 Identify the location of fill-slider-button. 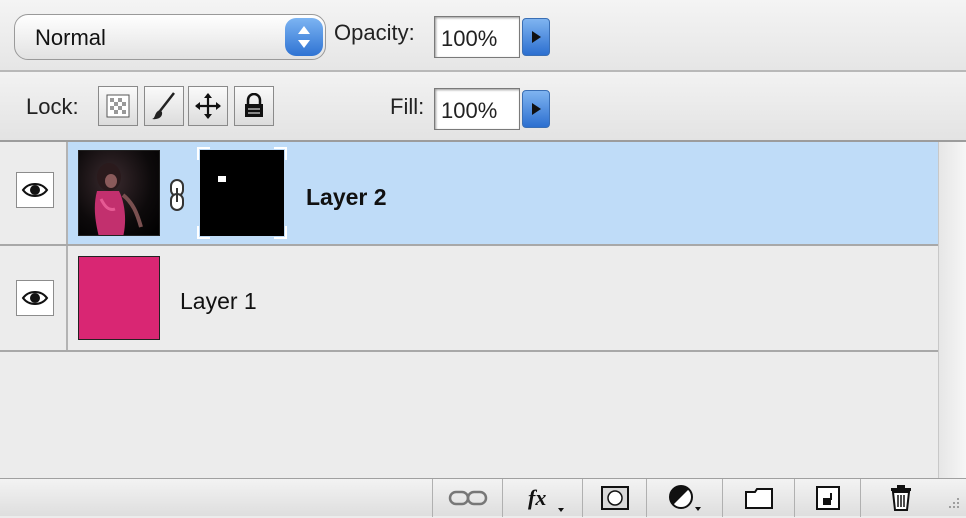
(536, 109).